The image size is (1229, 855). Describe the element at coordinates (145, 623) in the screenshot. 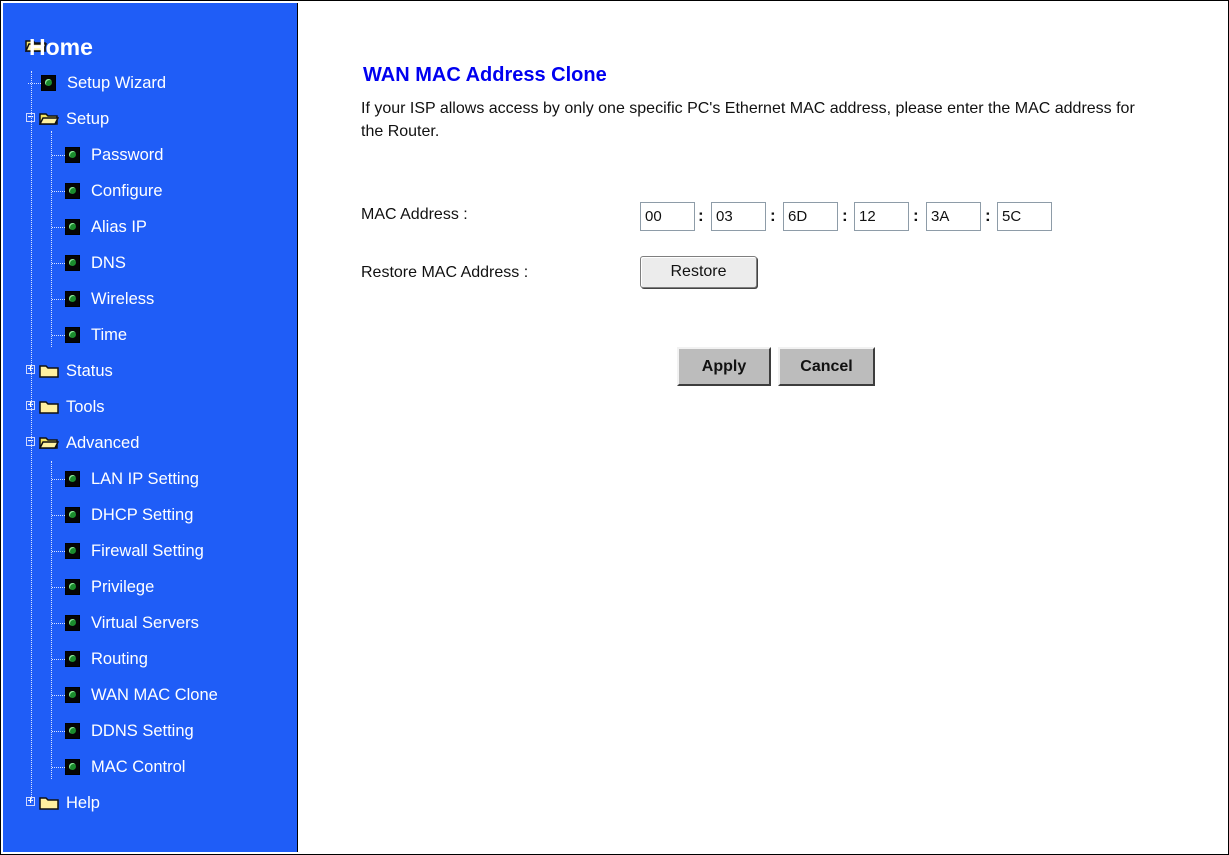

I see `nav-item-label: Virtual Servers` at that location.